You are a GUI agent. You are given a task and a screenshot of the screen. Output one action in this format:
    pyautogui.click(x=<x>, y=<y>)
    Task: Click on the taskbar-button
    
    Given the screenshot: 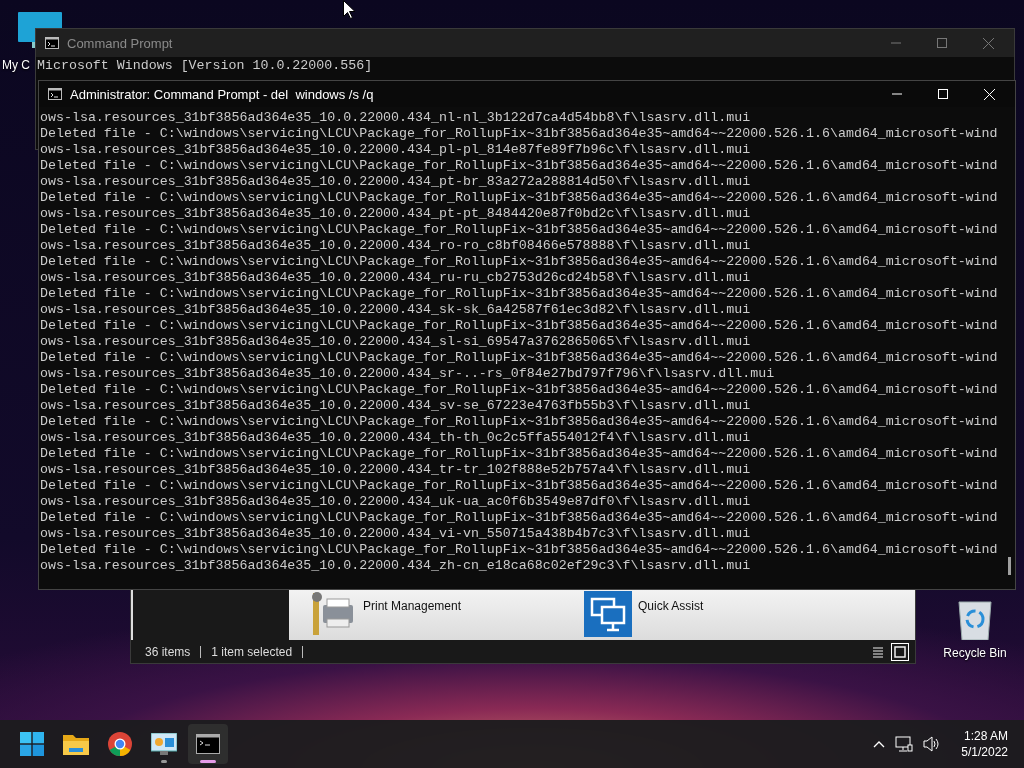 What is the action you would take?
    pyautogui.click(x=208, y=744)
    